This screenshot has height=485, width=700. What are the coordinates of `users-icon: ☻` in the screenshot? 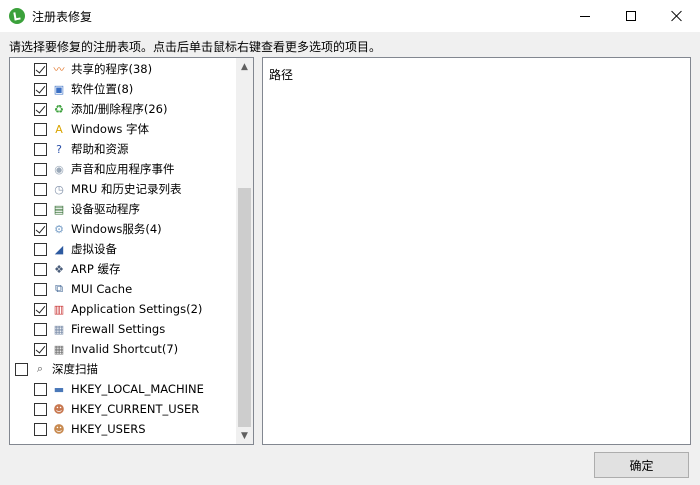 It's located at (59, 429).